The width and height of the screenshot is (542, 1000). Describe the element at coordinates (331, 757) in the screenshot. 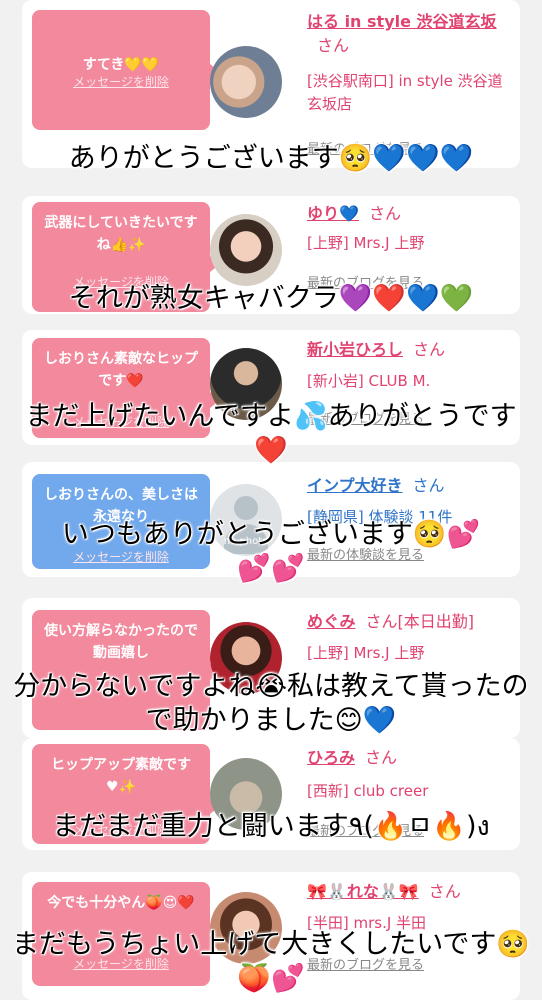

I see `sender-name-link: ひろみ` at that location.